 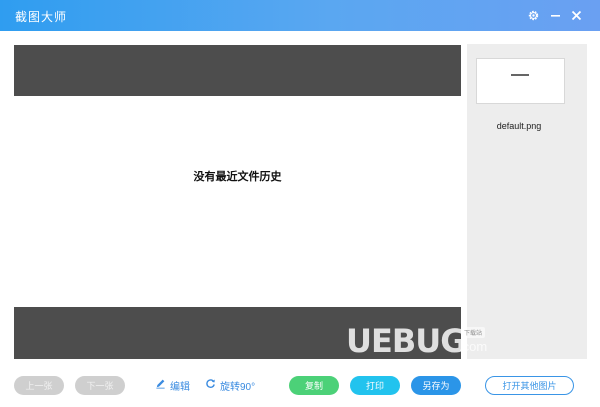 I want to click on rotate-button: 旋转90°, so click(x=230, y=385).